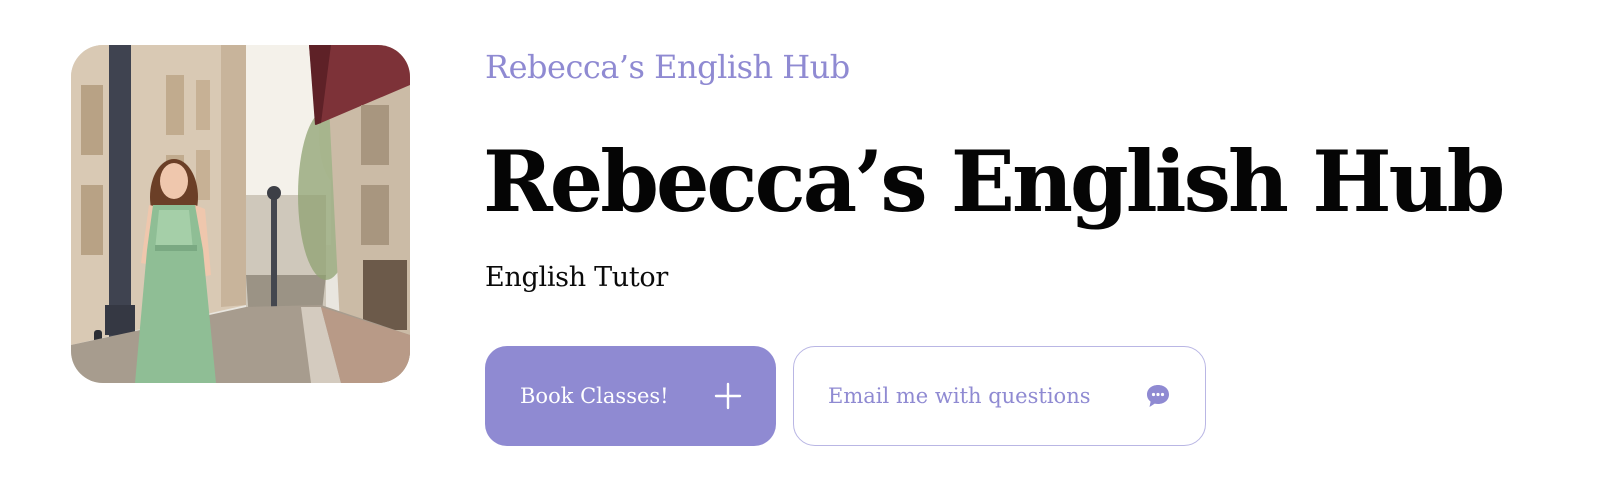 The width and height of the screenshot is (1600, 482). Describe the element at coordinates (994, 181) in the screenshot. I see `page-title: Rebecca’s English Hub` at that location.